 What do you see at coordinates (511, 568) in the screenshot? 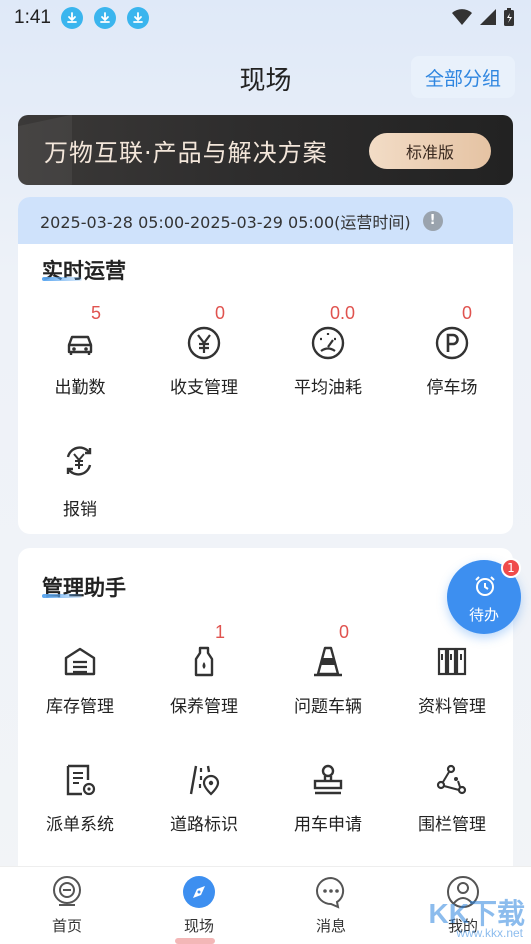
I see `todo-badge: 1` at bounding box center [511, 568].